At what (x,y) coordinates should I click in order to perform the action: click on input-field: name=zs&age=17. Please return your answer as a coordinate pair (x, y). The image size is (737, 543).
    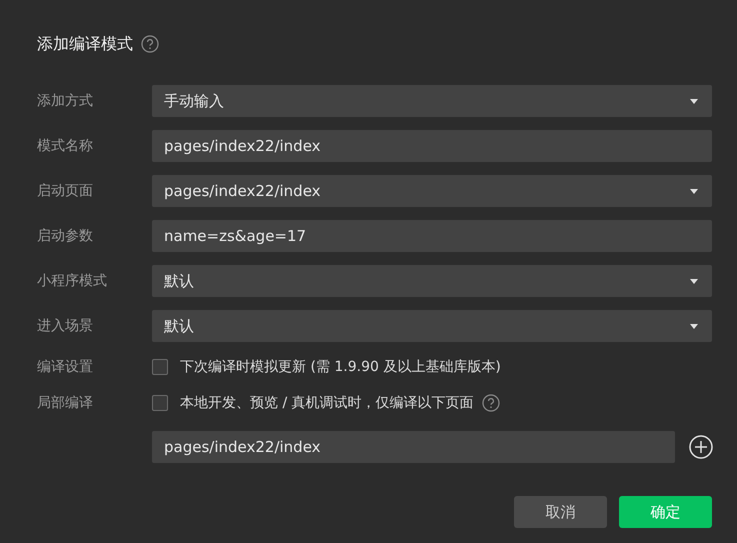
    Looking at the image, I should click on (432, 236).